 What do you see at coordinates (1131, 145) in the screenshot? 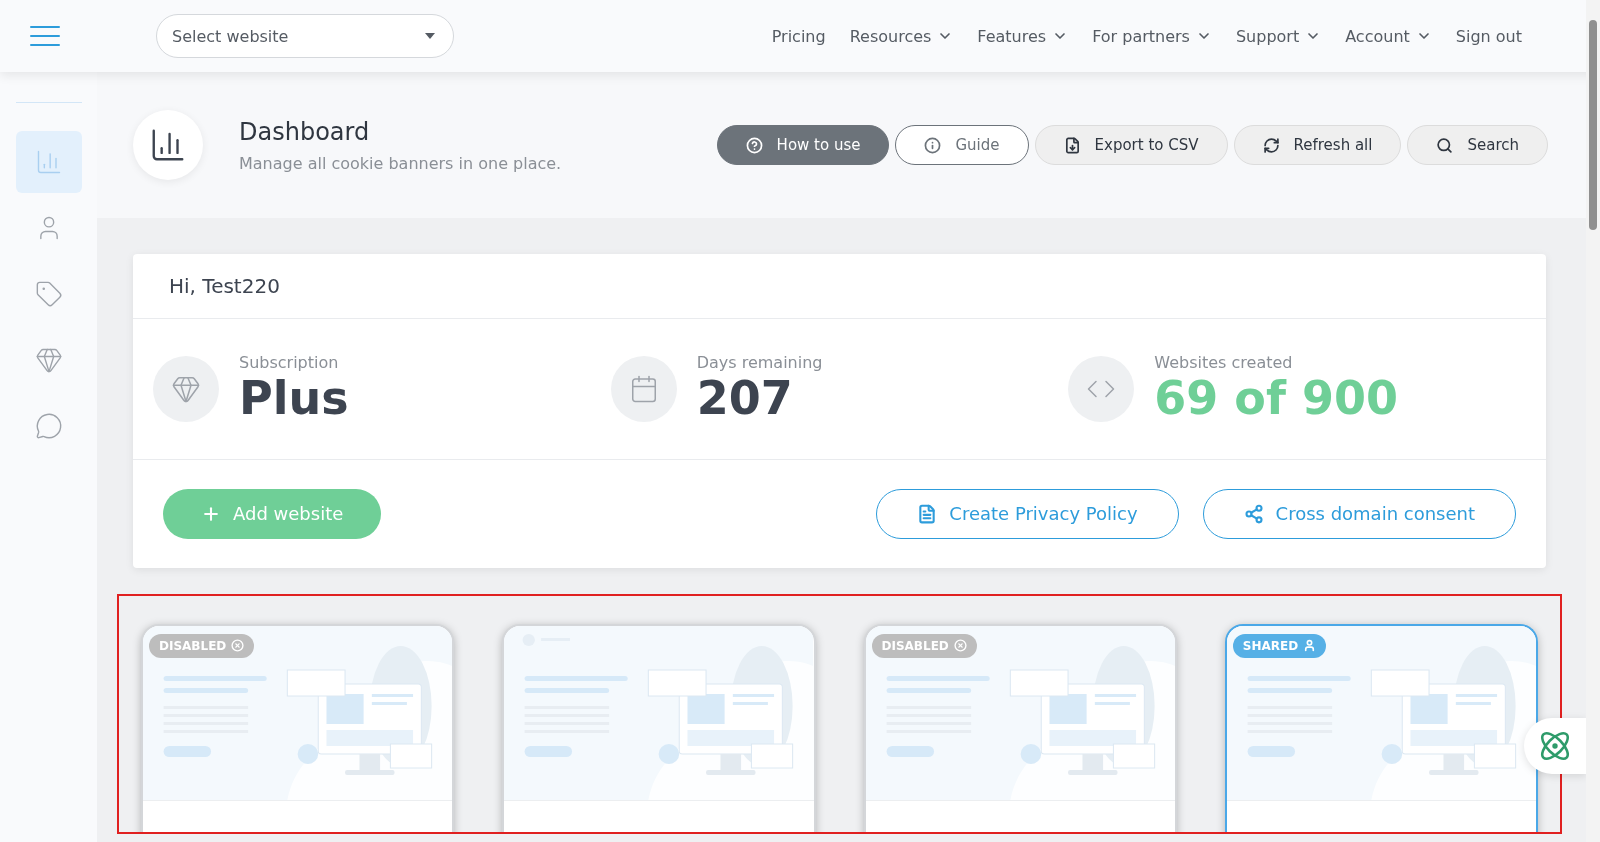
I see `toolbar-button: Export to CSV` at bounding box center [1131, 145].